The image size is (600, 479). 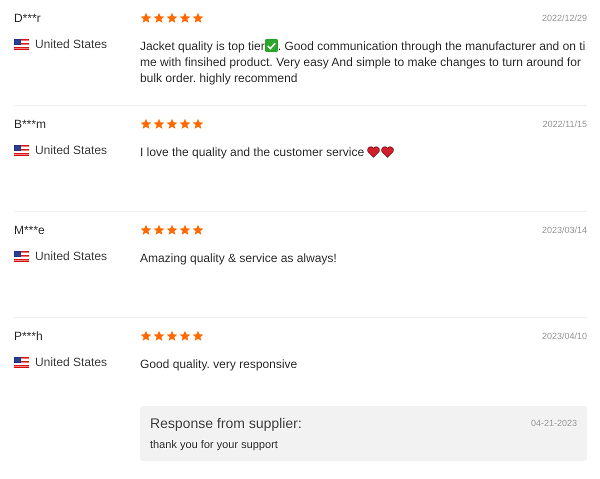 I want to click on review-date: 2022/11/15, so click(x=564, y=124).